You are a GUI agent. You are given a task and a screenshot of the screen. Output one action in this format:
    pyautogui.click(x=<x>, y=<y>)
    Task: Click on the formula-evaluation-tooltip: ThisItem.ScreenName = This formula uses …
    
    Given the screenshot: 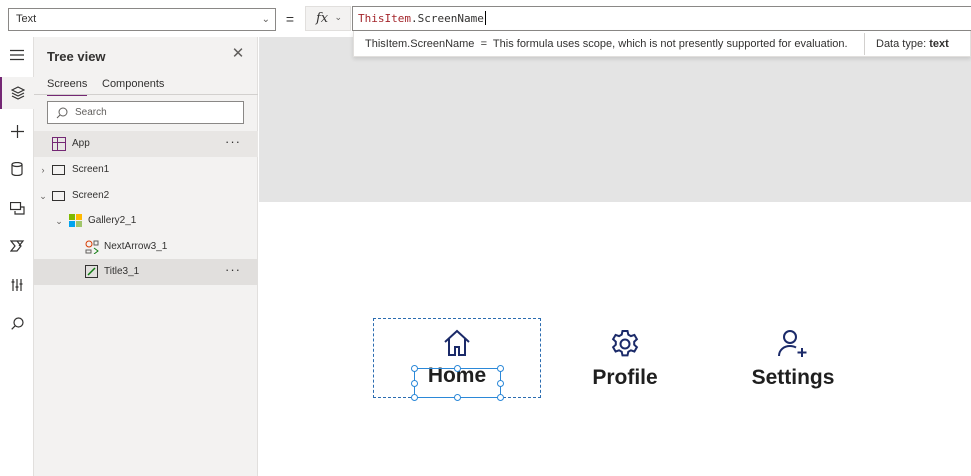 What is the action you would take?
    pyautogui.click(x=662, y=44)
    